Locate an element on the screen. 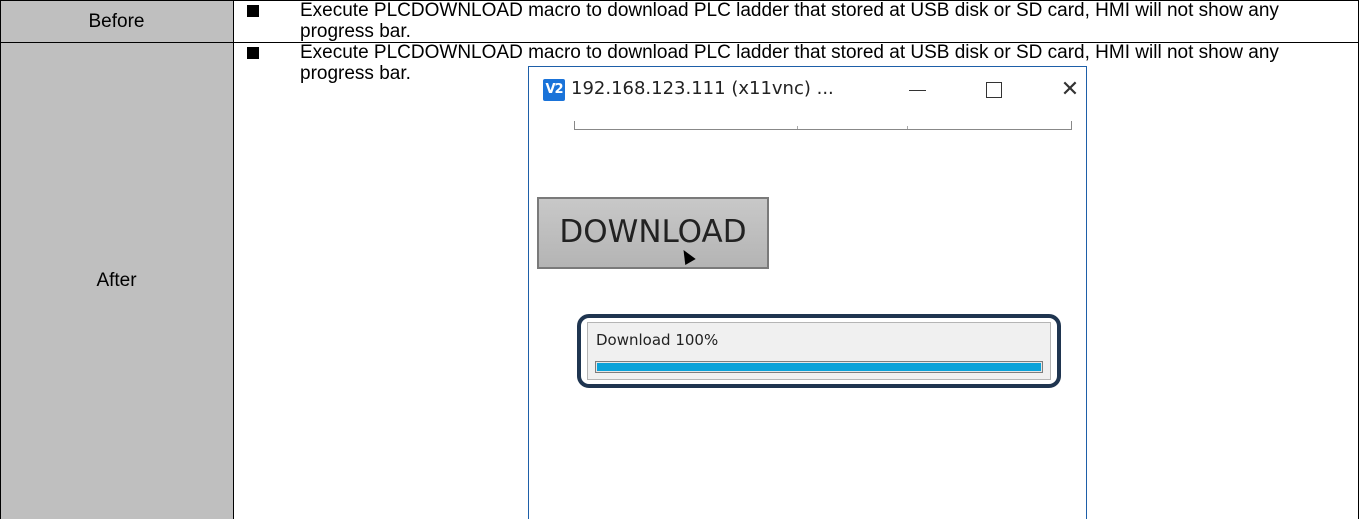 The height and width of the screenshot is (519, 1359). after-label: After is located at coordinates (116, 280).